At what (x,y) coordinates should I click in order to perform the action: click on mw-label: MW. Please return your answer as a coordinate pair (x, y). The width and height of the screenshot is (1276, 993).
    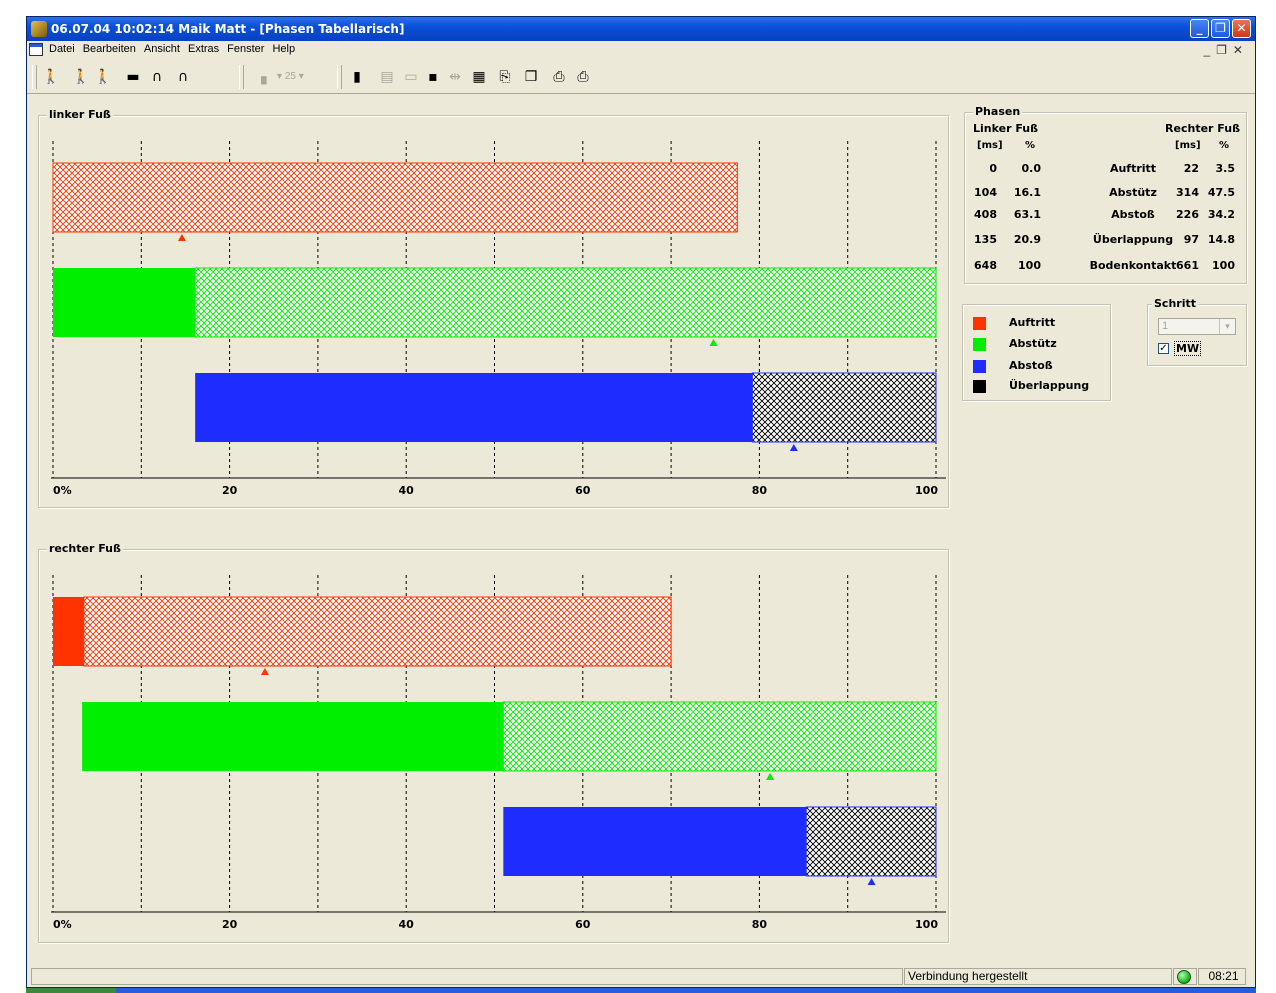
    Looking at the image, I should click on (1188, 348).